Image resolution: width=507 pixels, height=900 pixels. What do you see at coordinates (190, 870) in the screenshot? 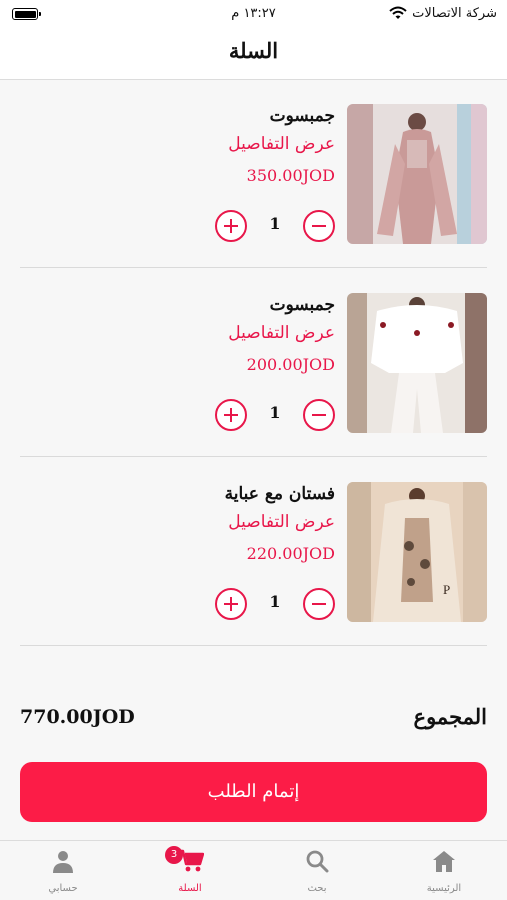
I see `tab-cart: 3 السلة` at bounding box center [190, 870].